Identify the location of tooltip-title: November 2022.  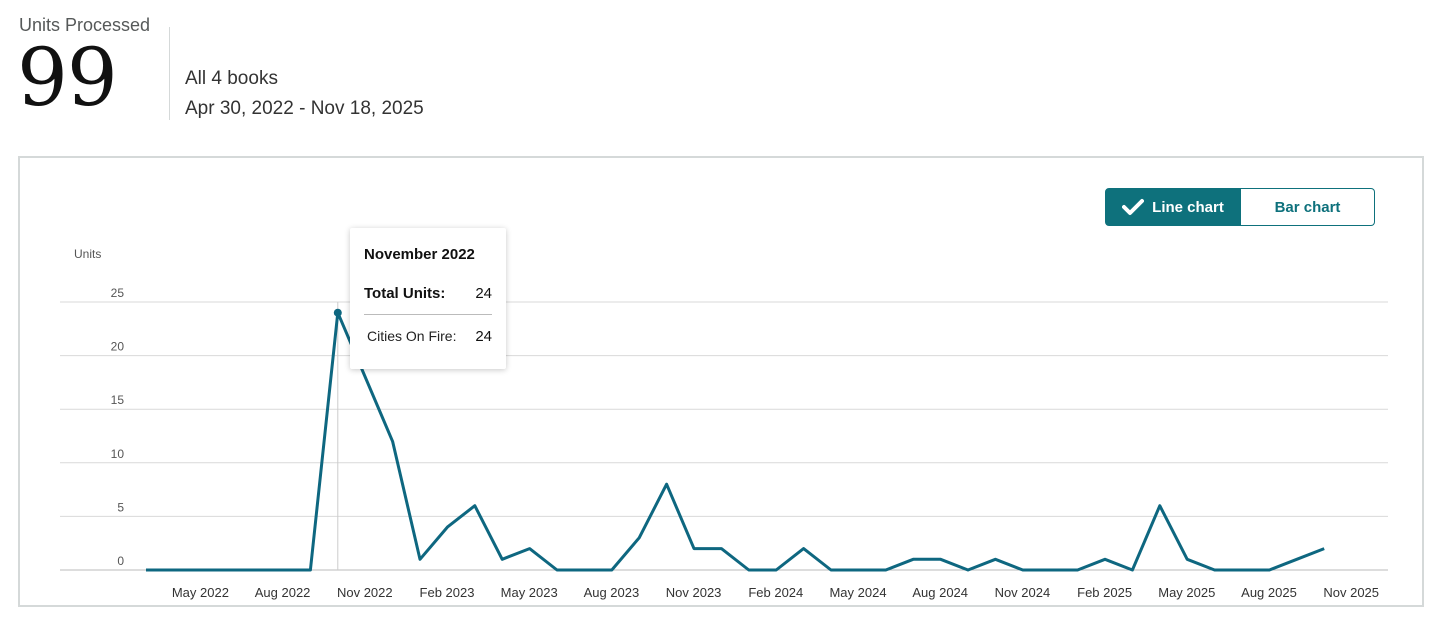
(419, 254).